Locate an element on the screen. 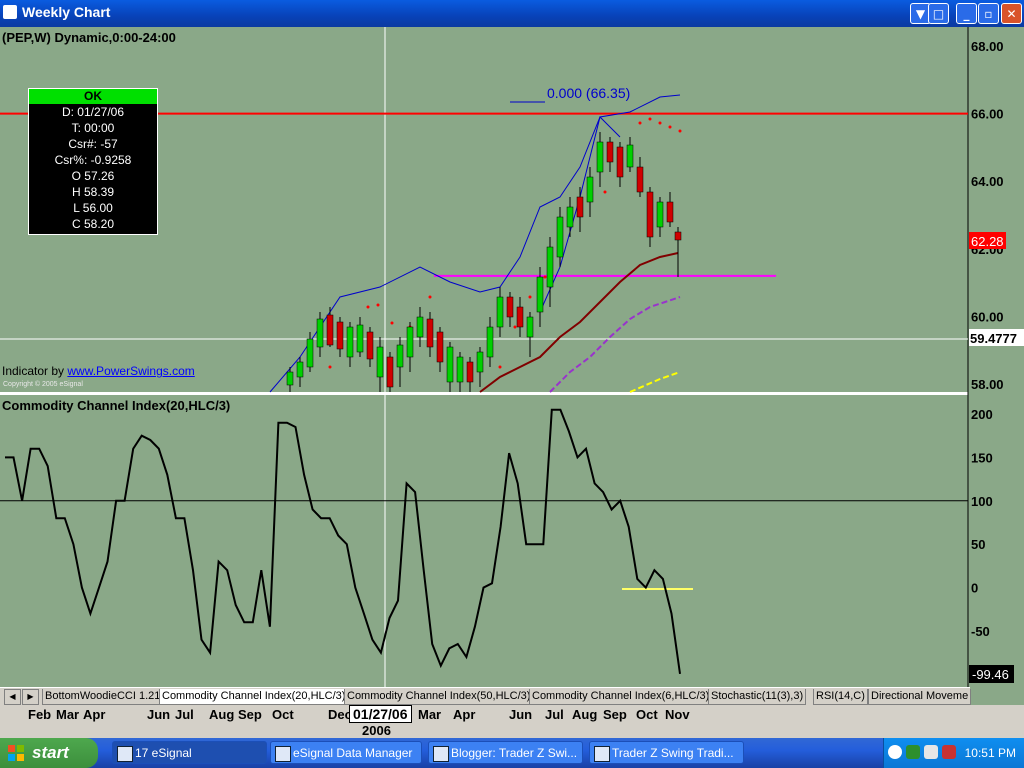 The image size is (1024, 768). start-button: start is located at coordinates (49, 753).